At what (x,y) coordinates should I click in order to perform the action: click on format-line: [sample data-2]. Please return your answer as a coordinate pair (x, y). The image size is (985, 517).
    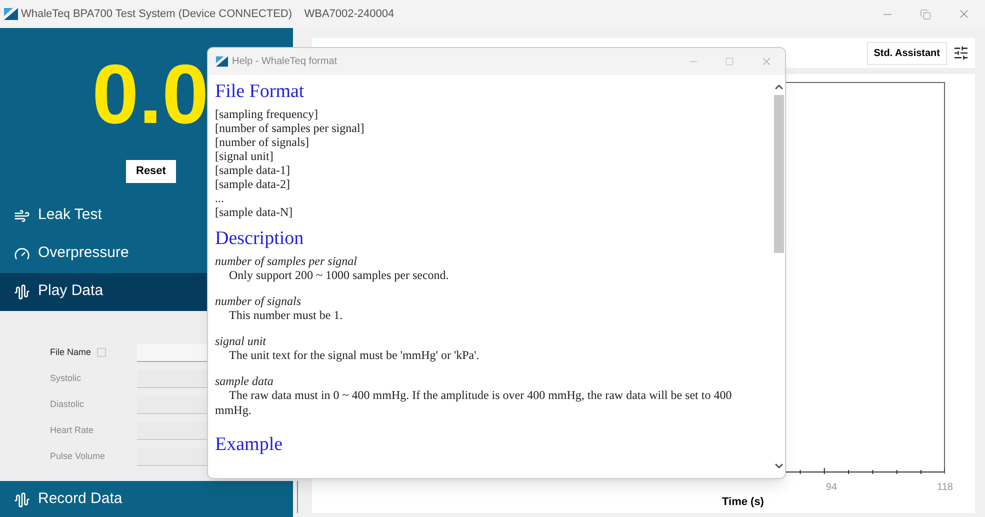
    Looking at the image, I should click on (252, 184).